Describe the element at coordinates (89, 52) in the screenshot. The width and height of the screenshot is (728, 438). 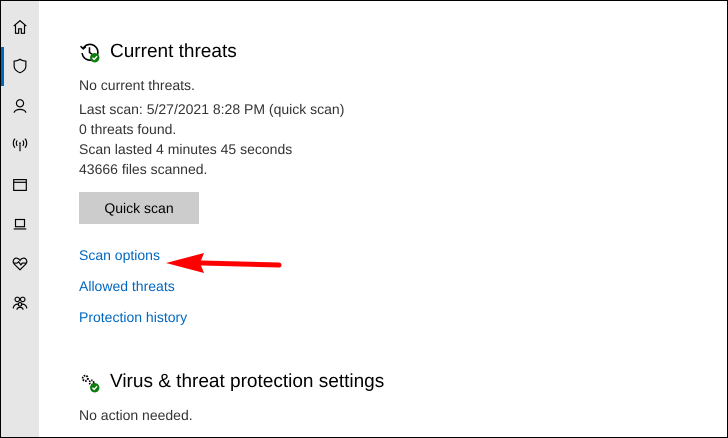
I see `history-check-icon` at that location.